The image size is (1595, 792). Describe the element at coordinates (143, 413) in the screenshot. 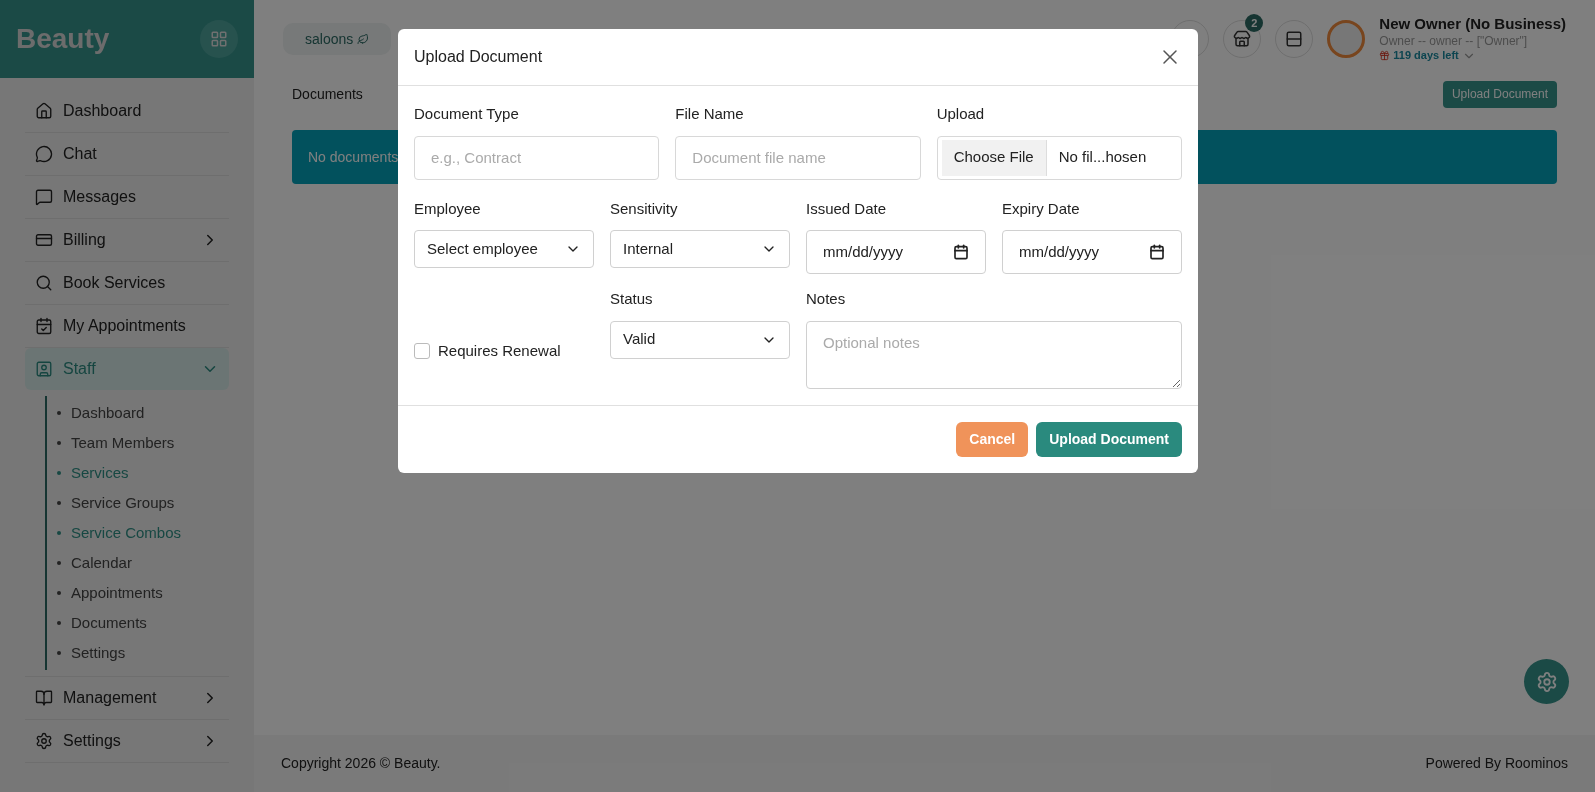

I see `submenu-item: Dashboard` at that location.